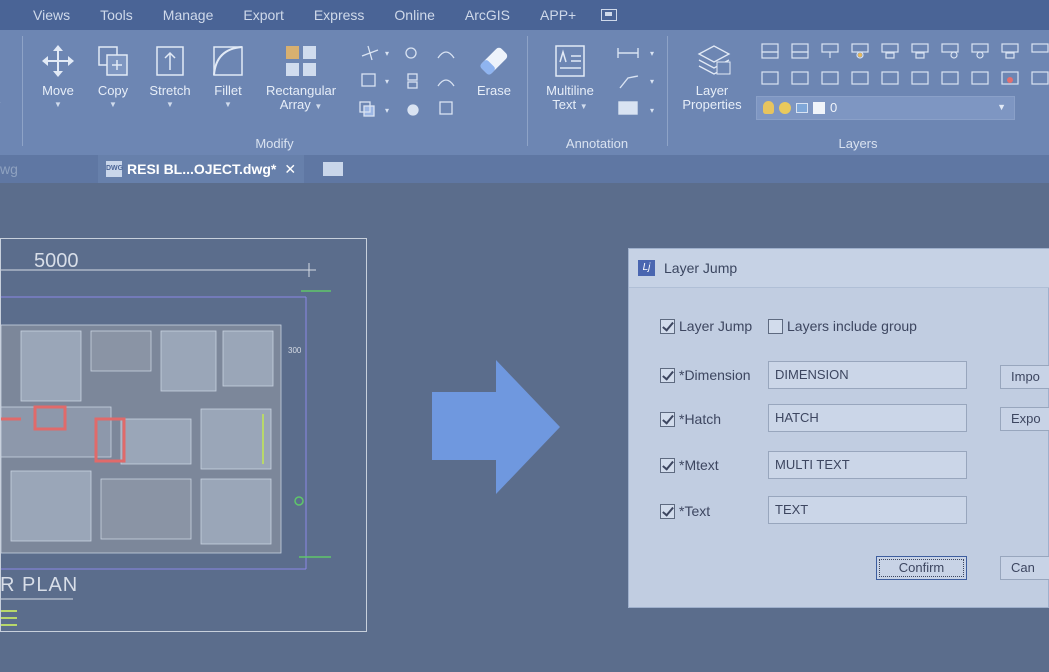  I want to click on fillet-label: Fillet, so click(228, 90).